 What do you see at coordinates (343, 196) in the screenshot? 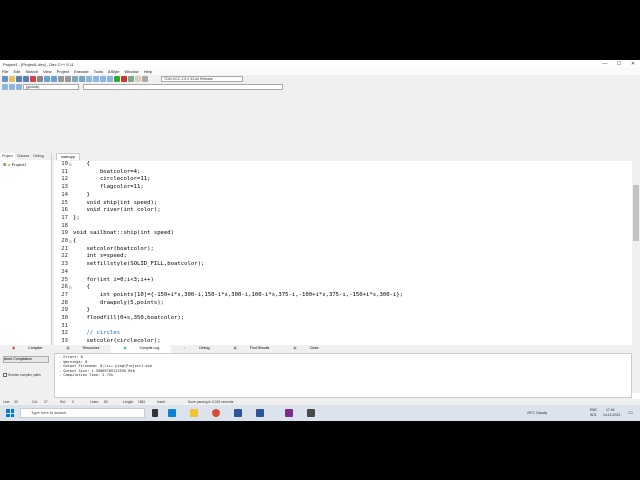
I see `code-line: 14 }` at bounding box center [343, 196].